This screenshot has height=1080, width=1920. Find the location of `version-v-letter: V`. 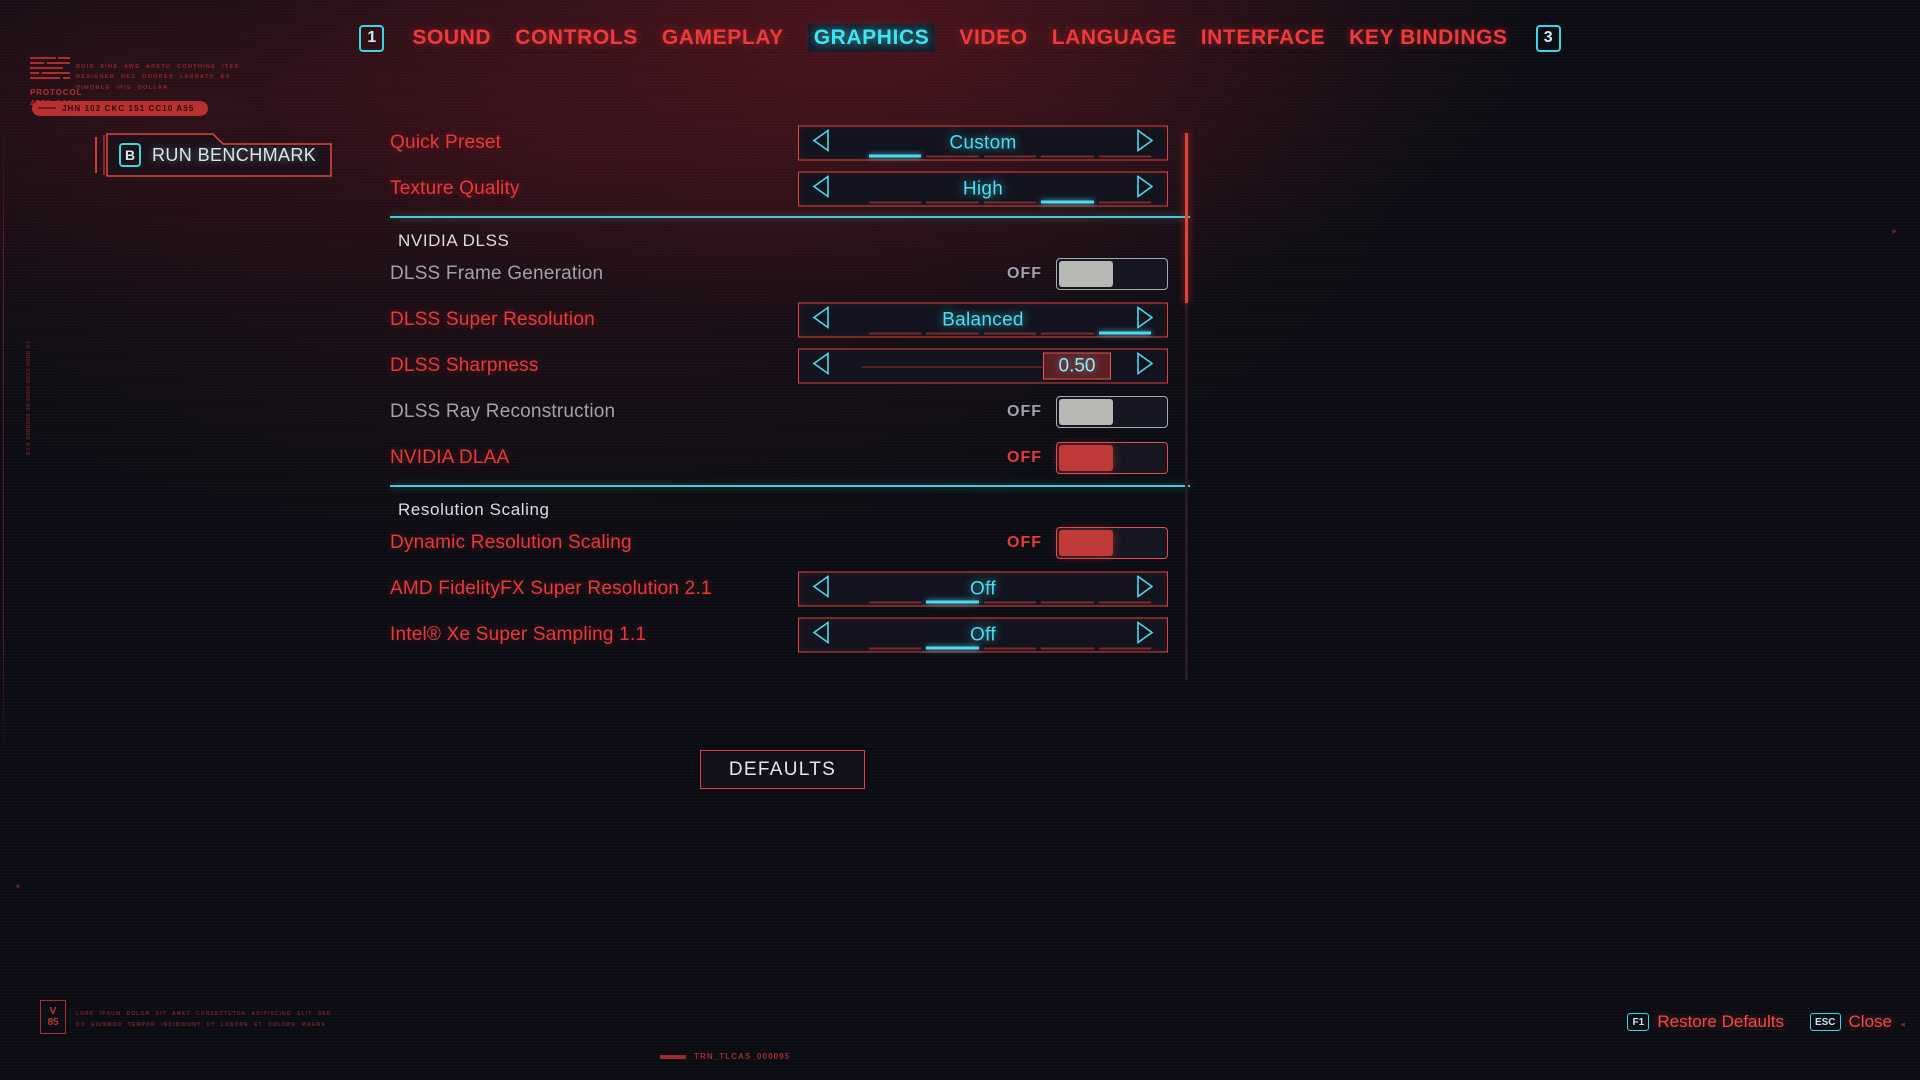

version-v-letter: V is located at coordinates (53, 1011).